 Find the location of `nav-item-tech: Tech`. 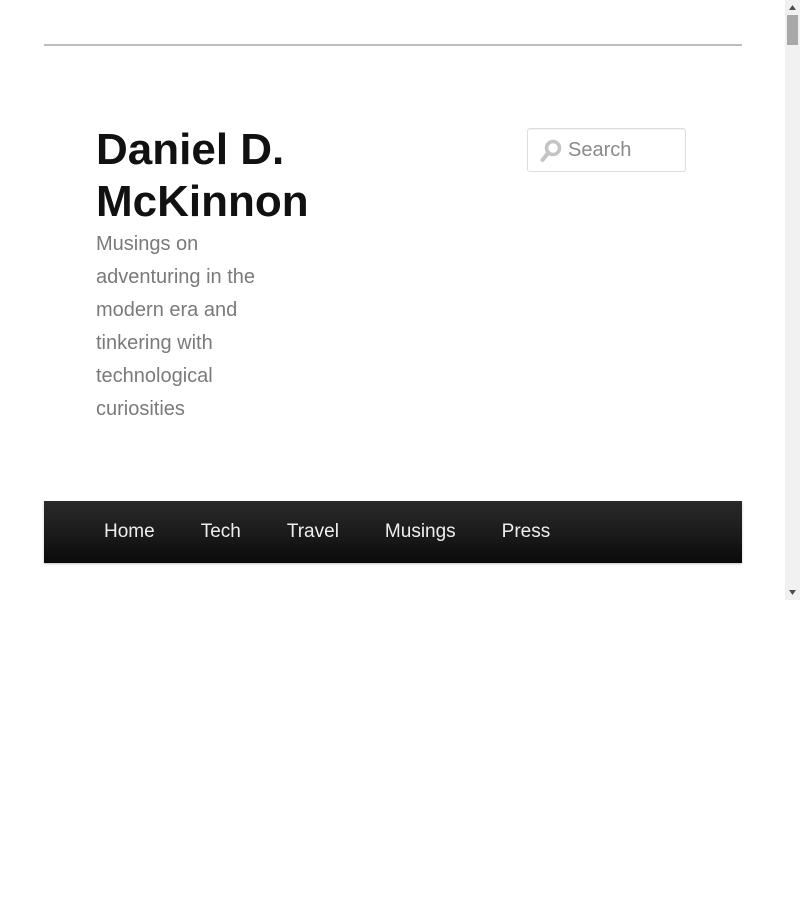

nav-item-tech: Tech is located at coordinates (221, 532).